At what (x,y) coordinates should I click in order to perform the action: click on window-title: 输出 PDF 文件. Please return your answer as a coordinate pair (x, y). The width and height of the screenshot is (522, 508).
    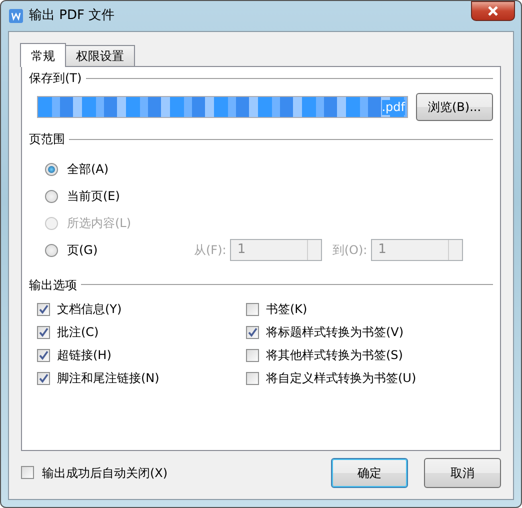
    Looking at the image, I should click on (72, 16).